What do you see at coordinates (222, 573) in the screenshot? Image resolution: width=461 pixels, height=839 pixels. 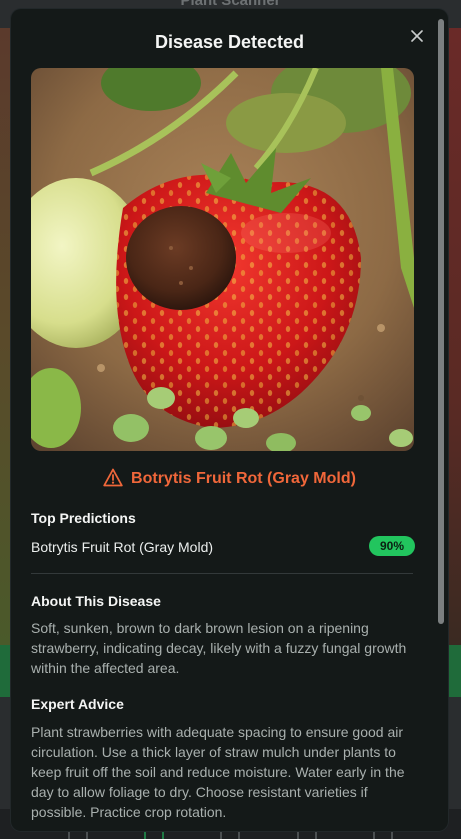 I see `section-divider` at bounding box center [222, 573].